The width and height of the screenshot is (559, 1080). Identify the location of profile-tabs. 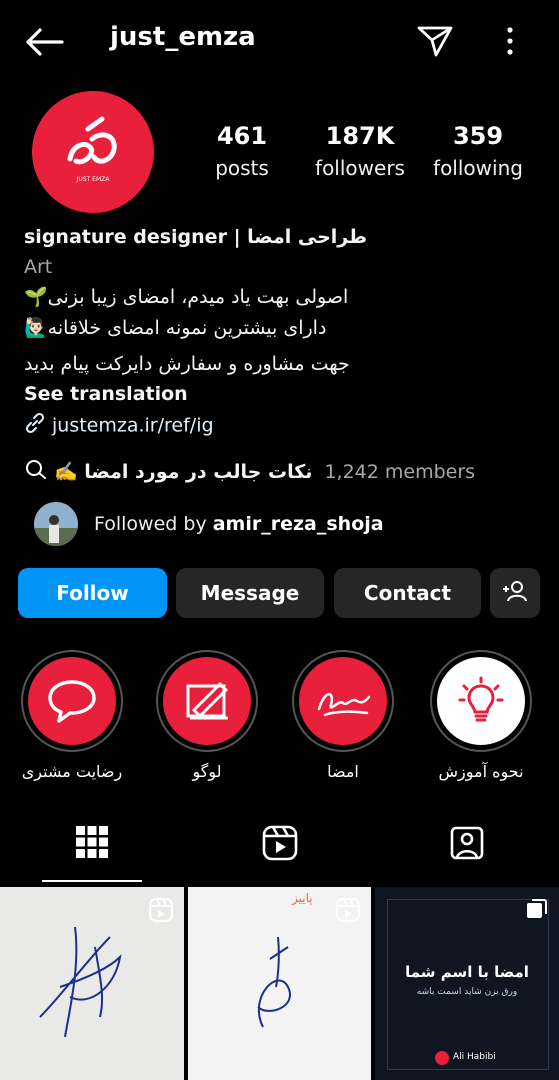
(279, 846).